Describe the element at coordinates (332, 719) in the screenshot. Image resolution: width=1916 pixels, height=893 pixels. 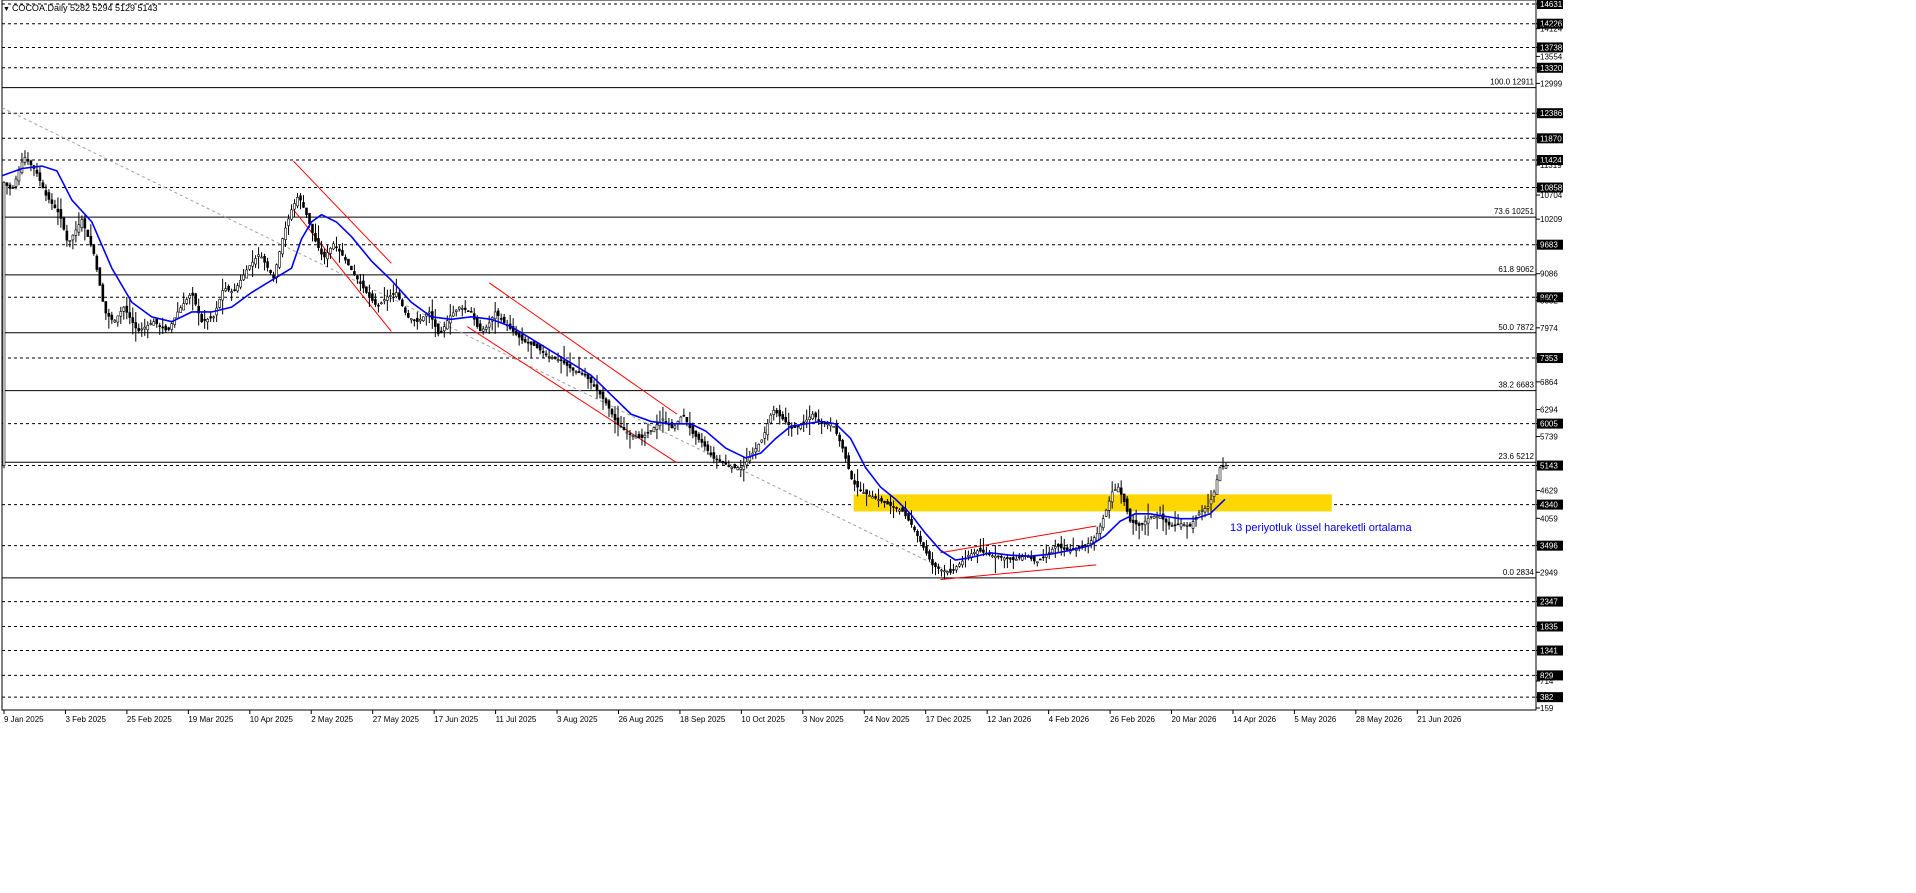
I see `x-tick-label: 2 May 2025` at that location.